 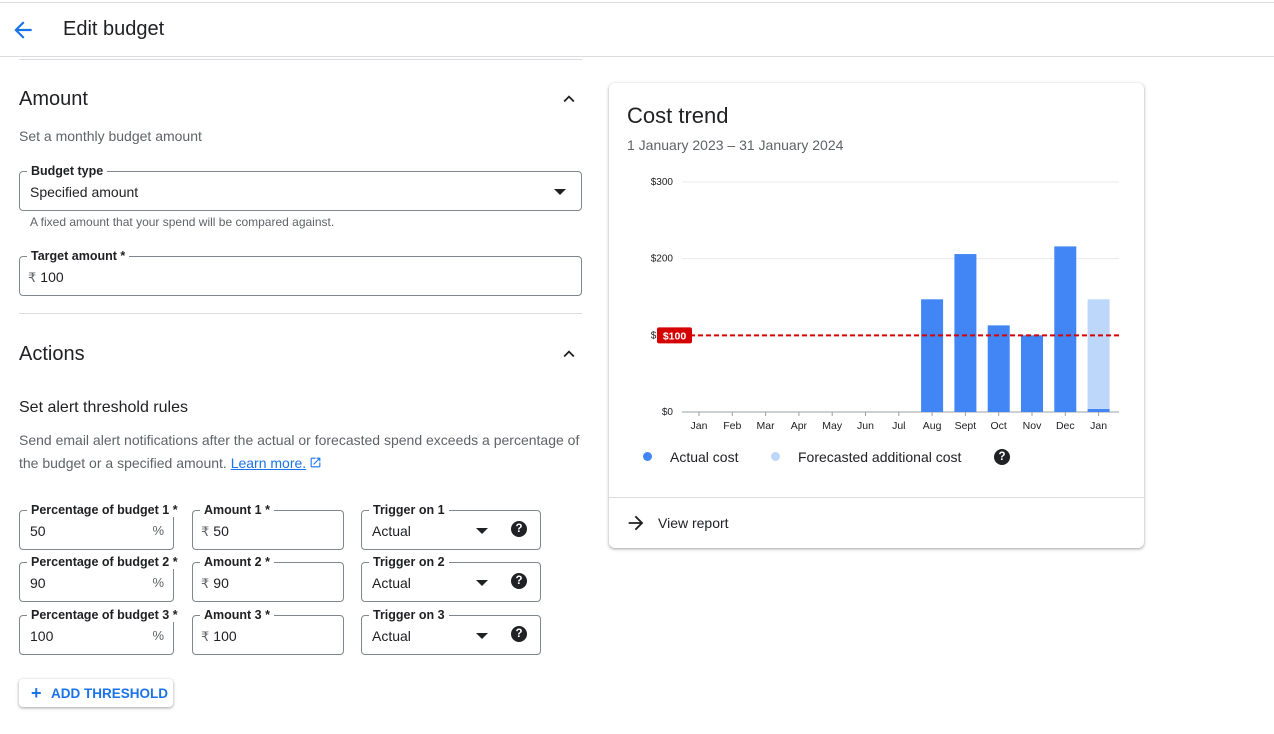 What do you see at coordinates (451, 578) in the screenshot?
I see `trigger-select-2: Trigger on 2 Actual ?` at bounding box center [451, 578].